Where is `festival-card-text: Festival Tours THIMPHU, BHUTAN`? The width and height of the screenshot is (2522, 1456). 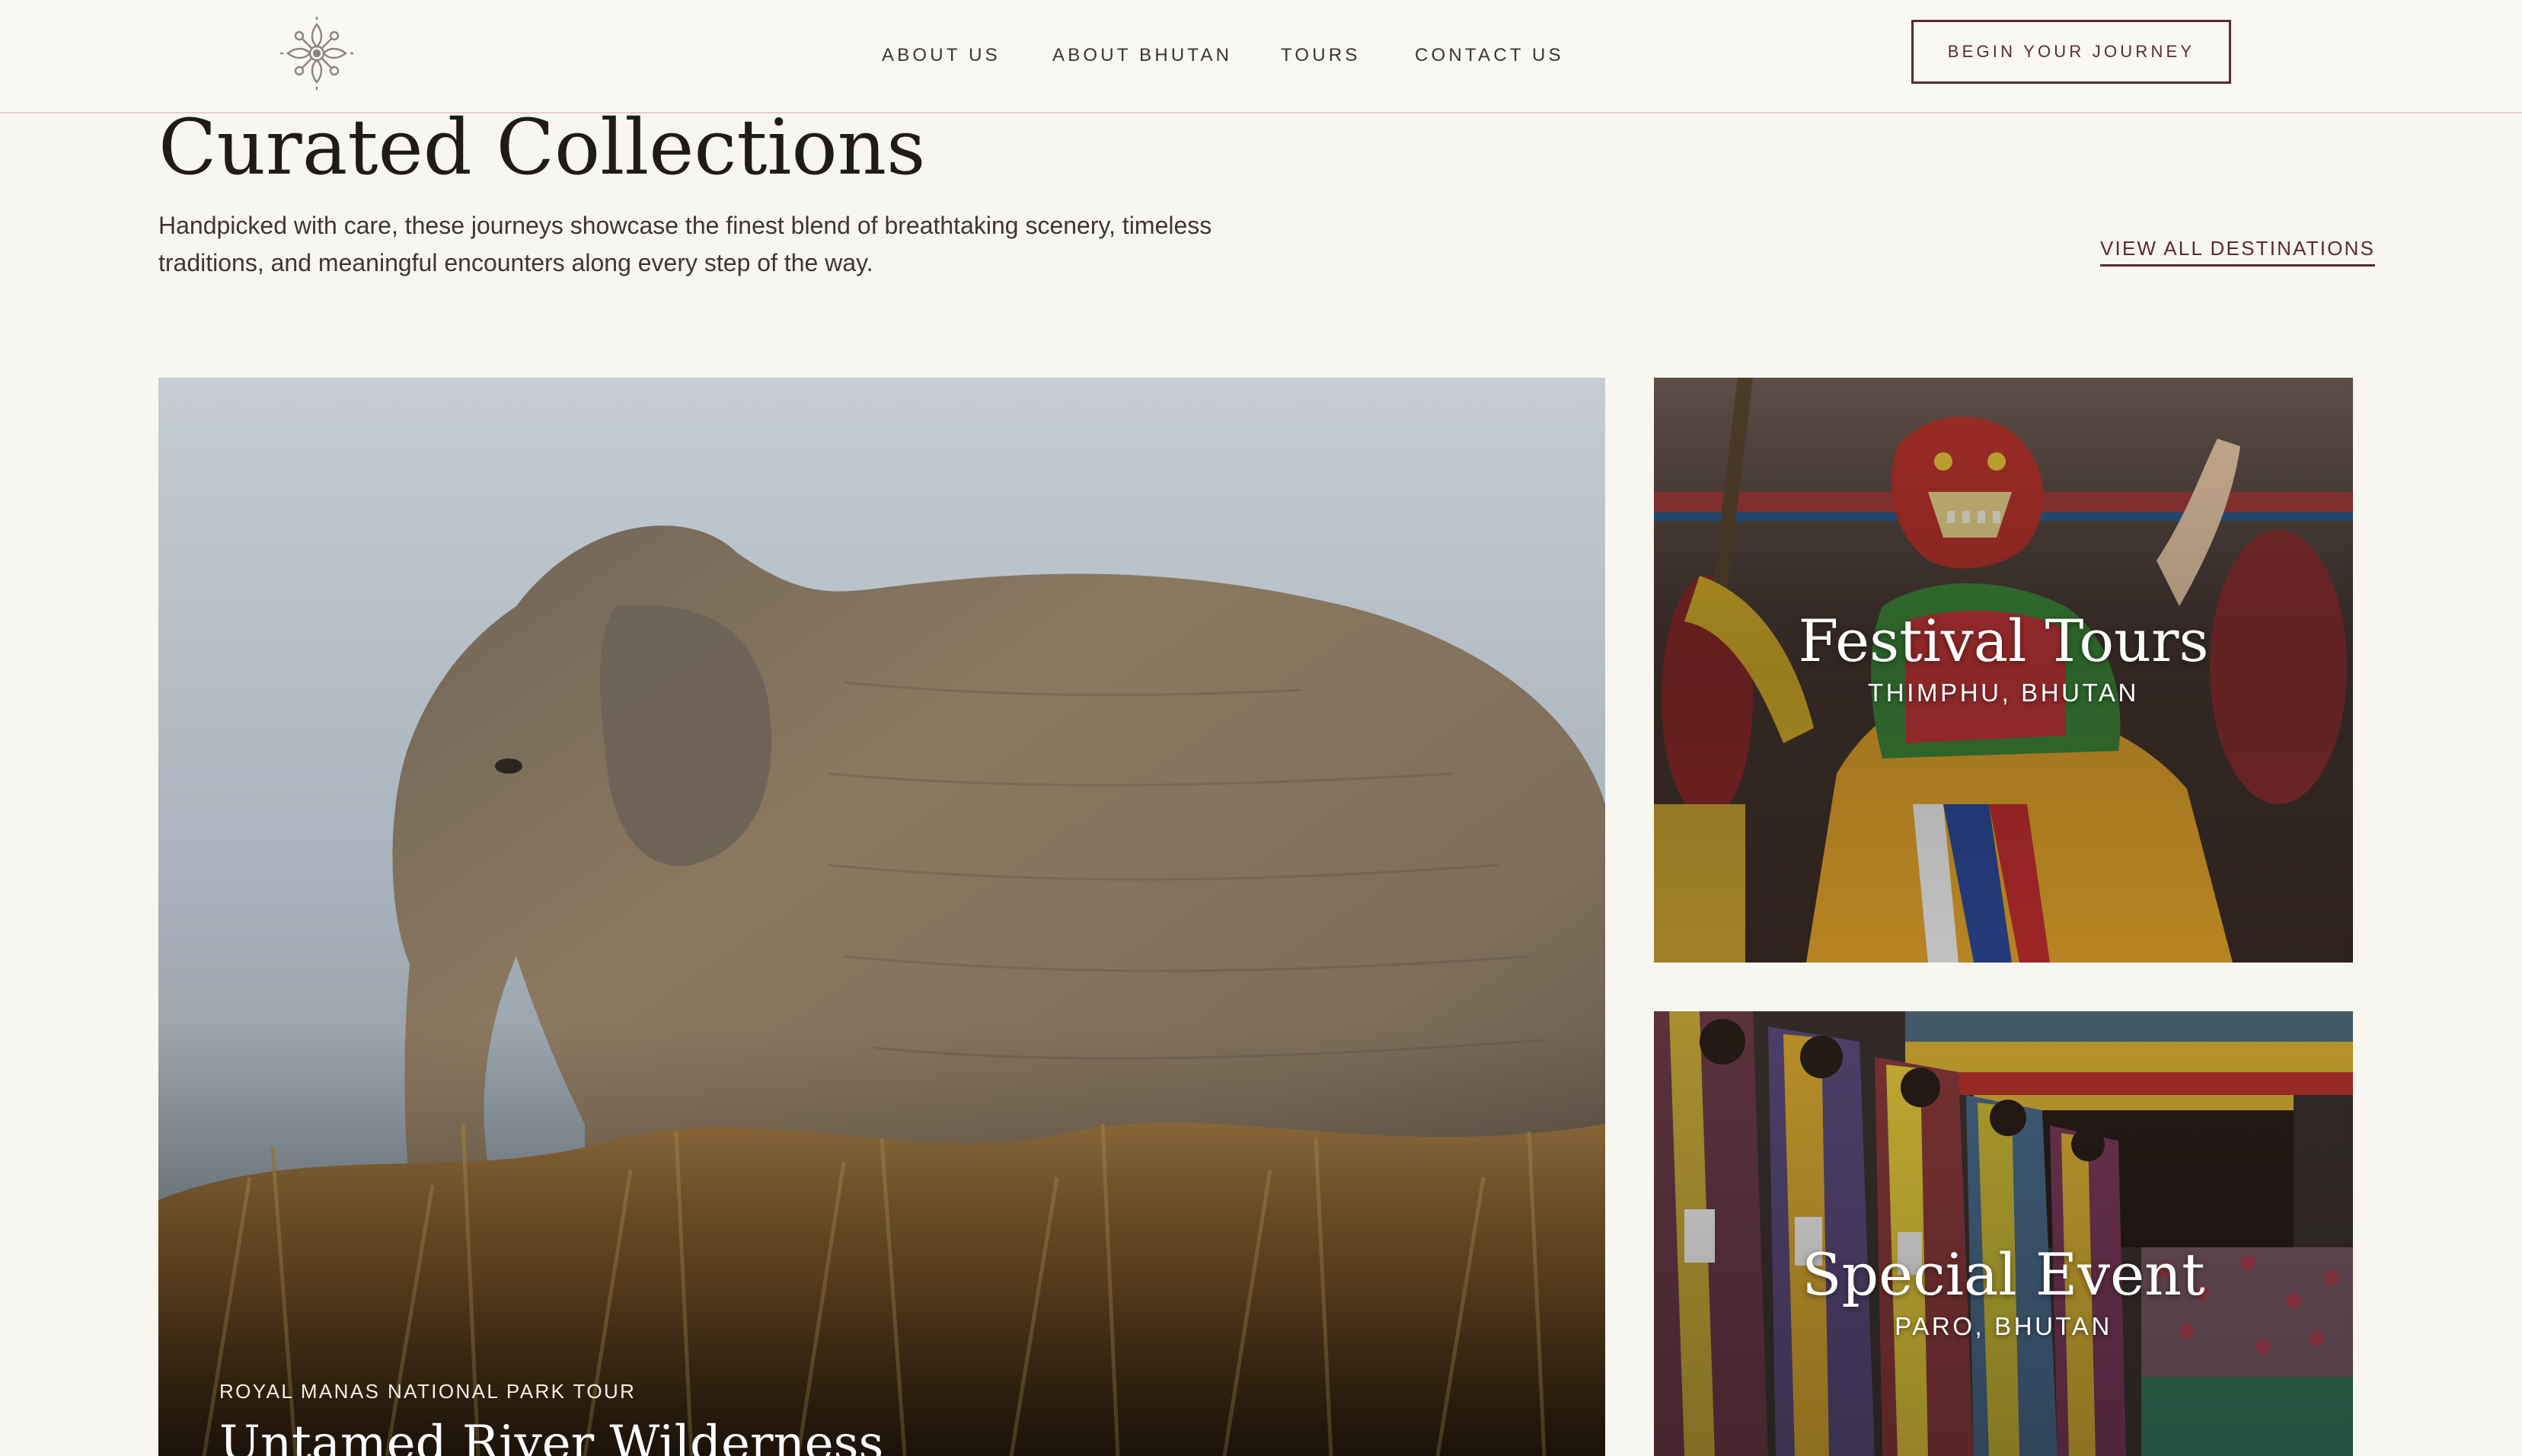
festival-card-text: Festival Tours THIMPHU, BHUTAN is located at coordinates (2003, 658).